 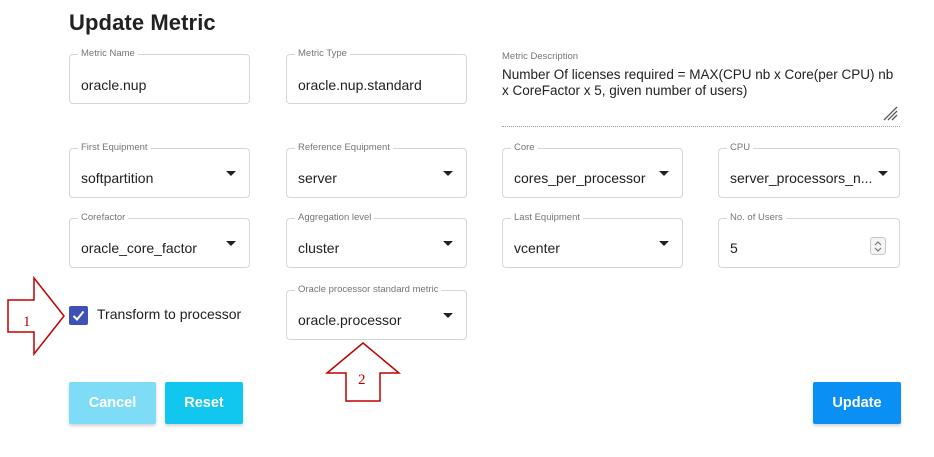 What do you see at coordinates (344, 148) in the screenshot?
I see `reference-equipment-label: Reference Equipment` at bounding box center [344, 148].